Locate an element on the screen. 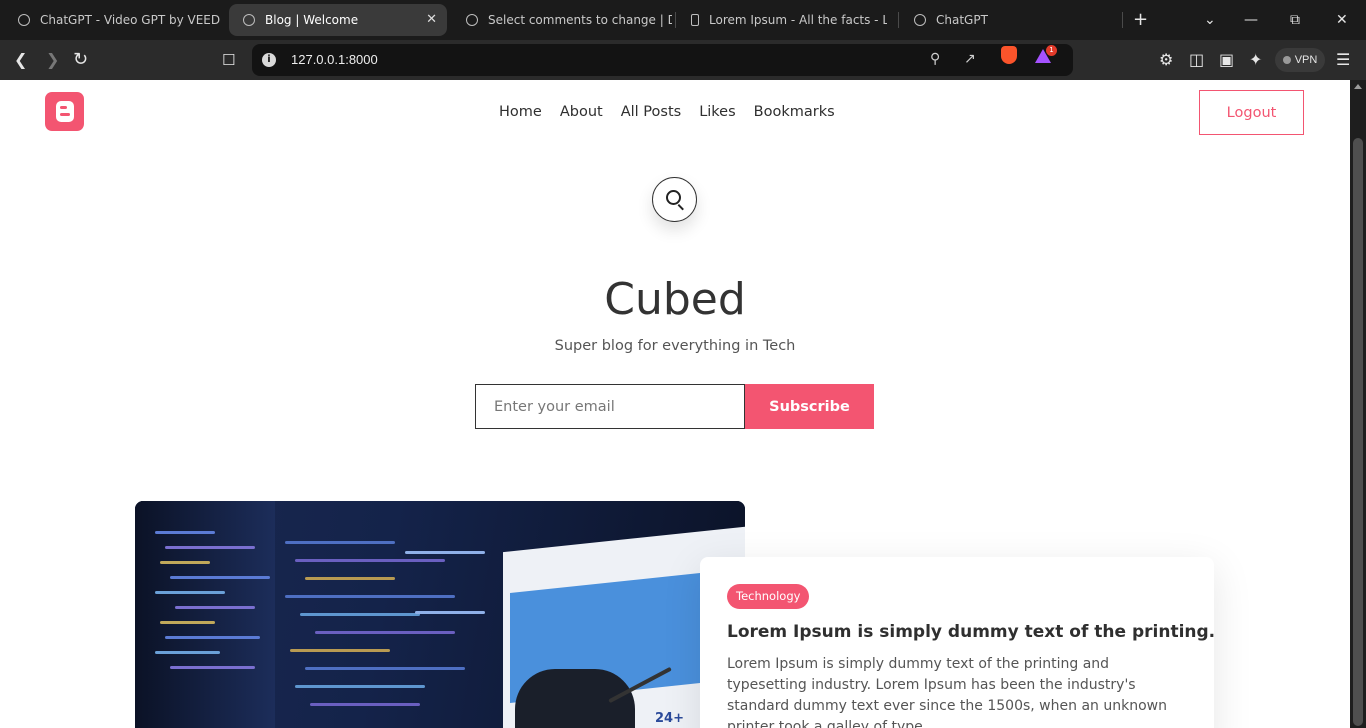 The height and width of the screenshot is (728, 1366). tab-title: Blog | Welcome is located at coordinates (312, 20).